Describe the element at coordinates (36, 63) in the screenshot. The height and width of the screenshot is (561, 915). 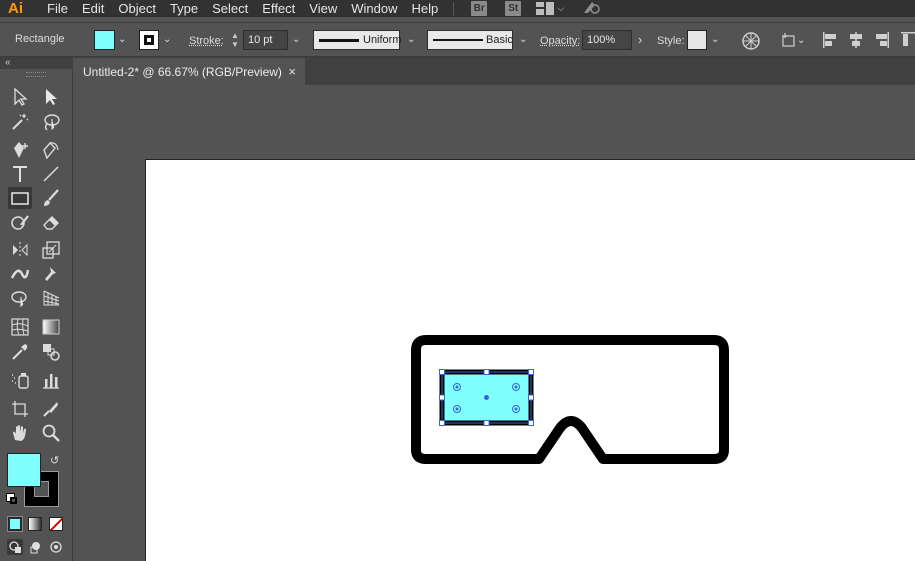
I see `toolbox-header: «` at that location.